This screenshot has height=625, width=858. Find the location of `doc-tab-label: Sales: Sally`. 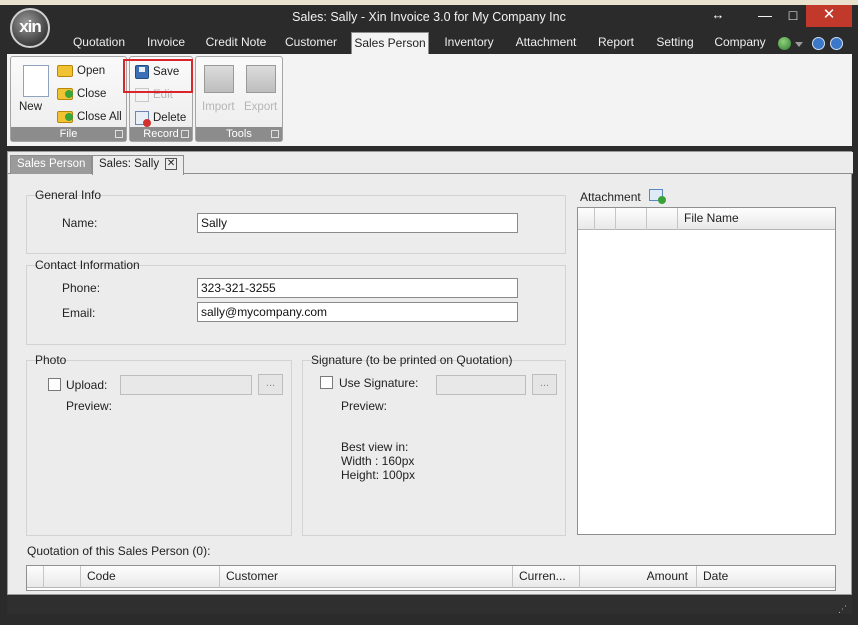

doc-tab-label: Sales: Sally is located at coordinates (129, 164).